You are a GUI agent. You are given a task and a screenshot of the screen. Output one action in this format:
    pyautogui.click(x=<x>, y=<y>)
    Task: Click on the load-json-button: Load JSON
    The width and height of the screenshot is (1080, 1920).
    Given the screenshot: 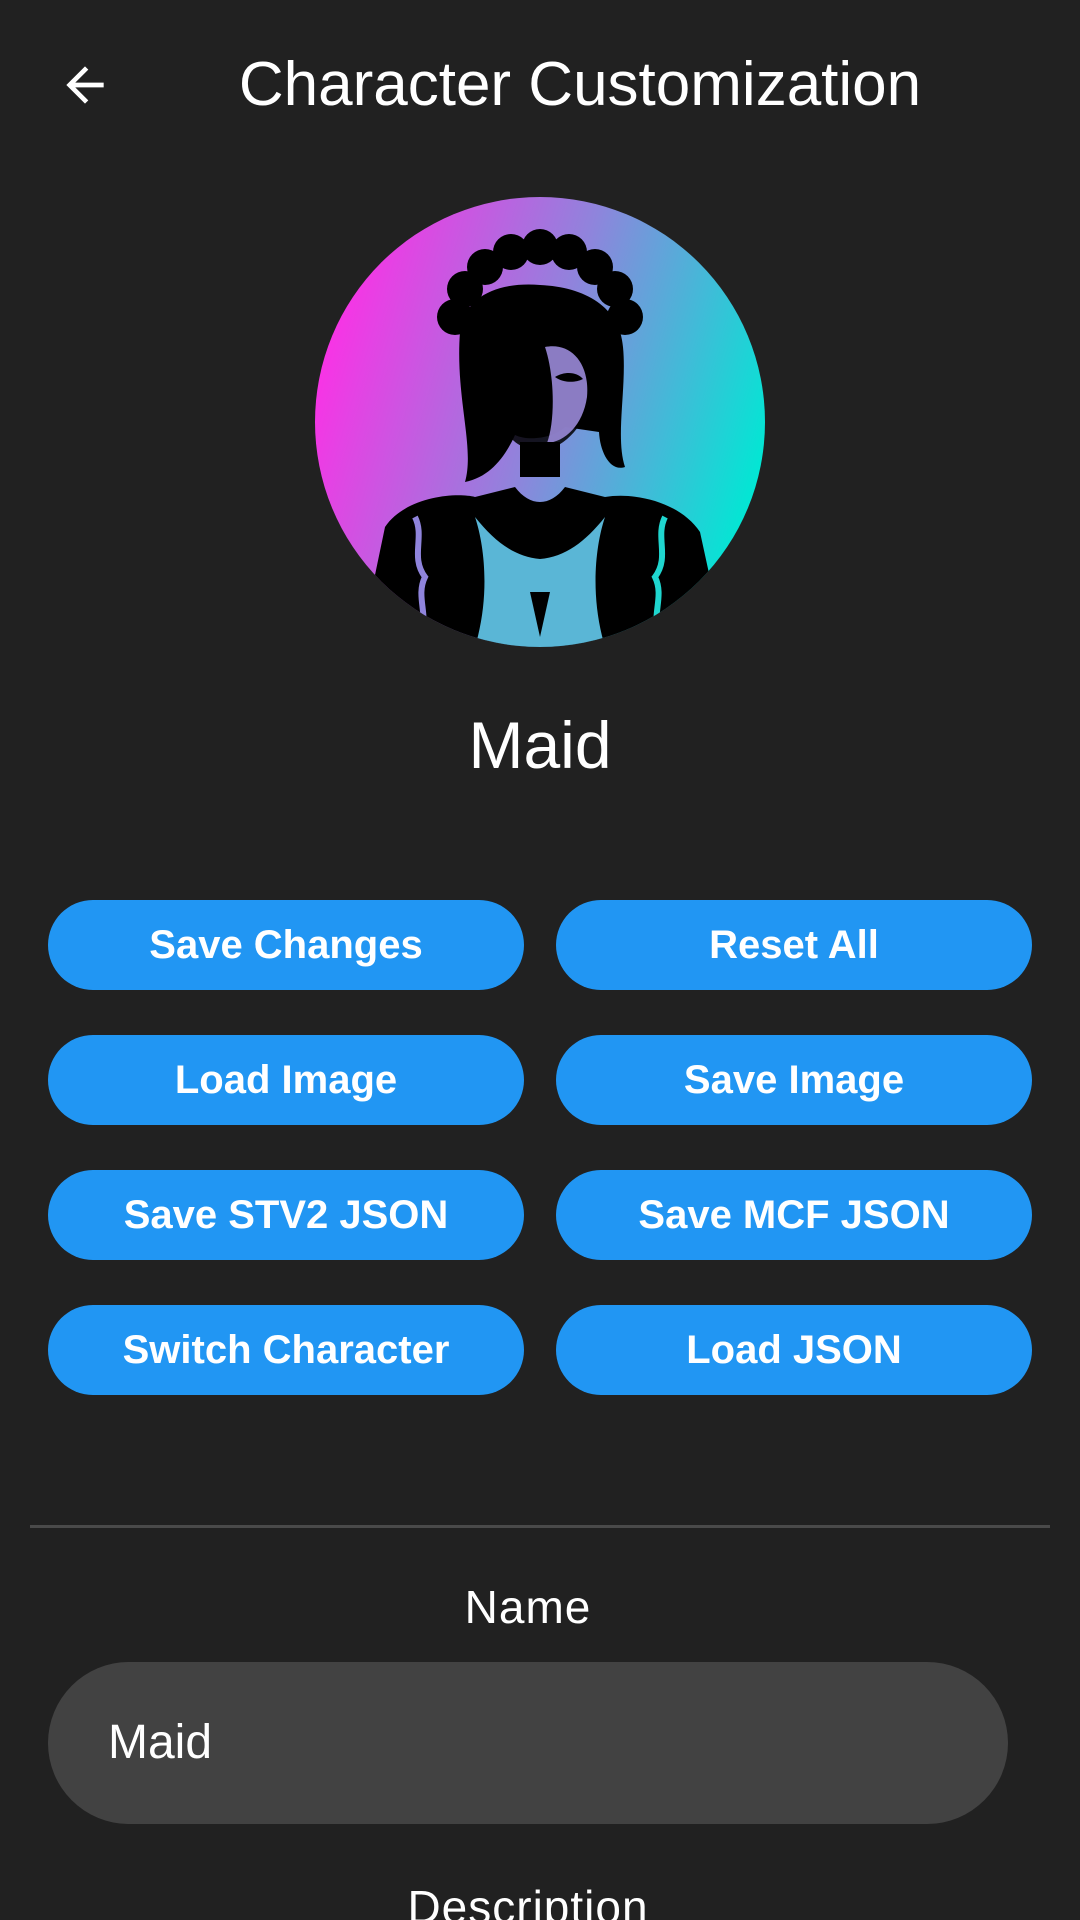 What is the action you would take?
    pyautogui.click(x=794, y=1350)
    